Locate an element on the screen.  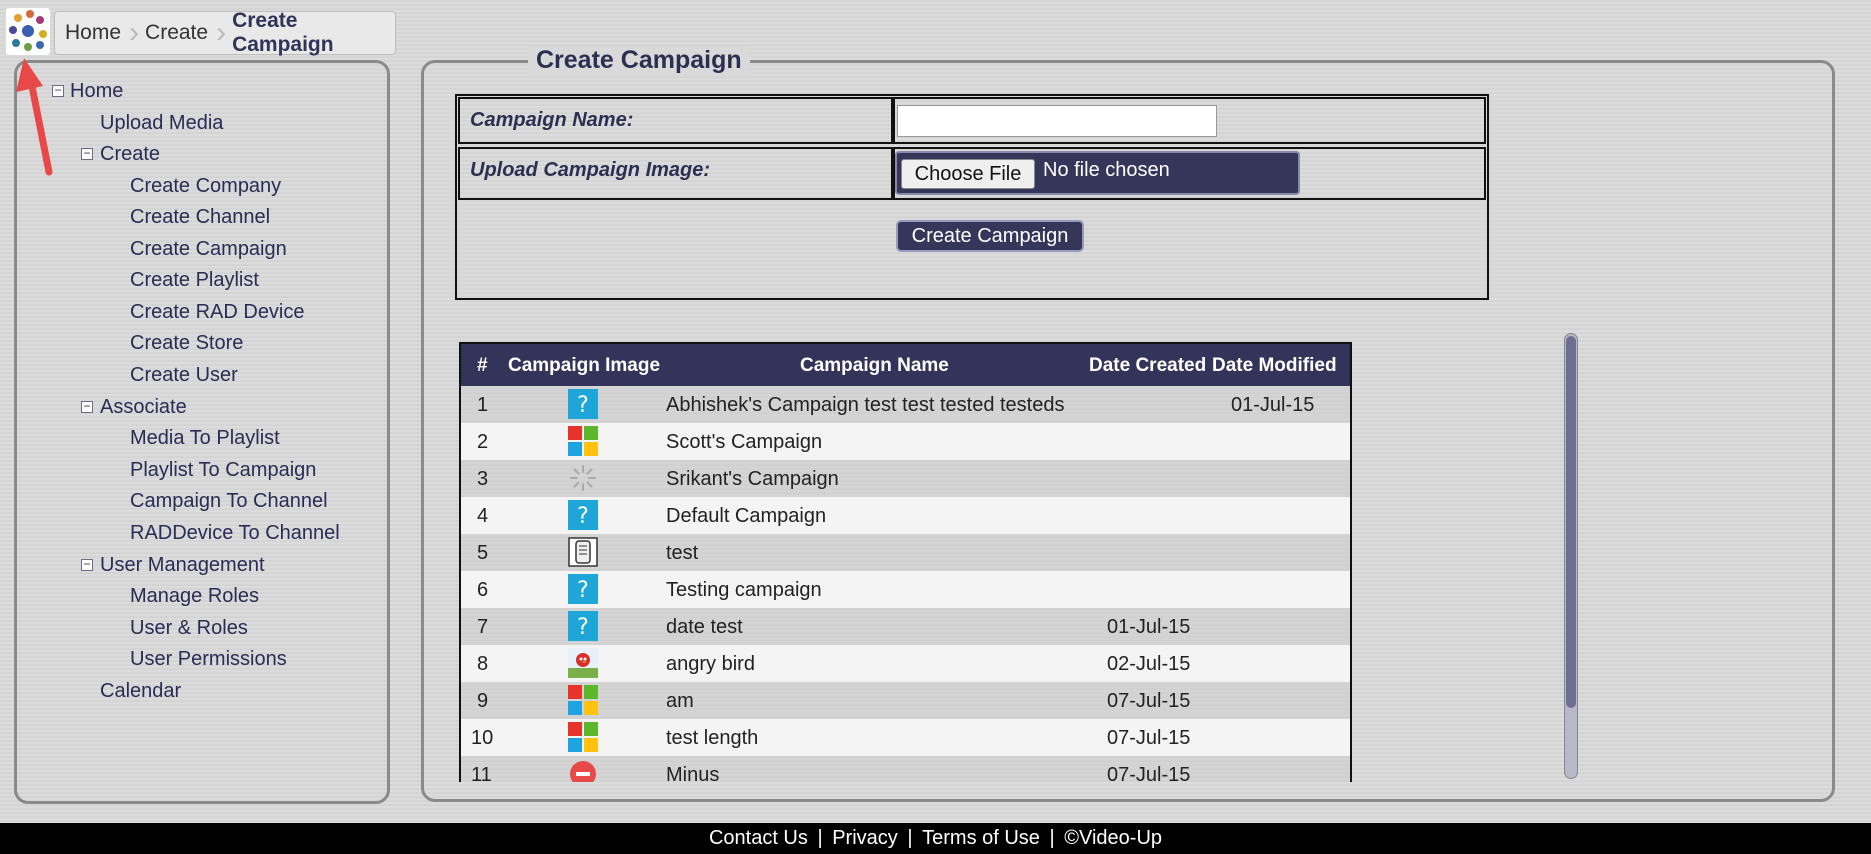
campaign-name-input is located at coordinates (1057, 121).